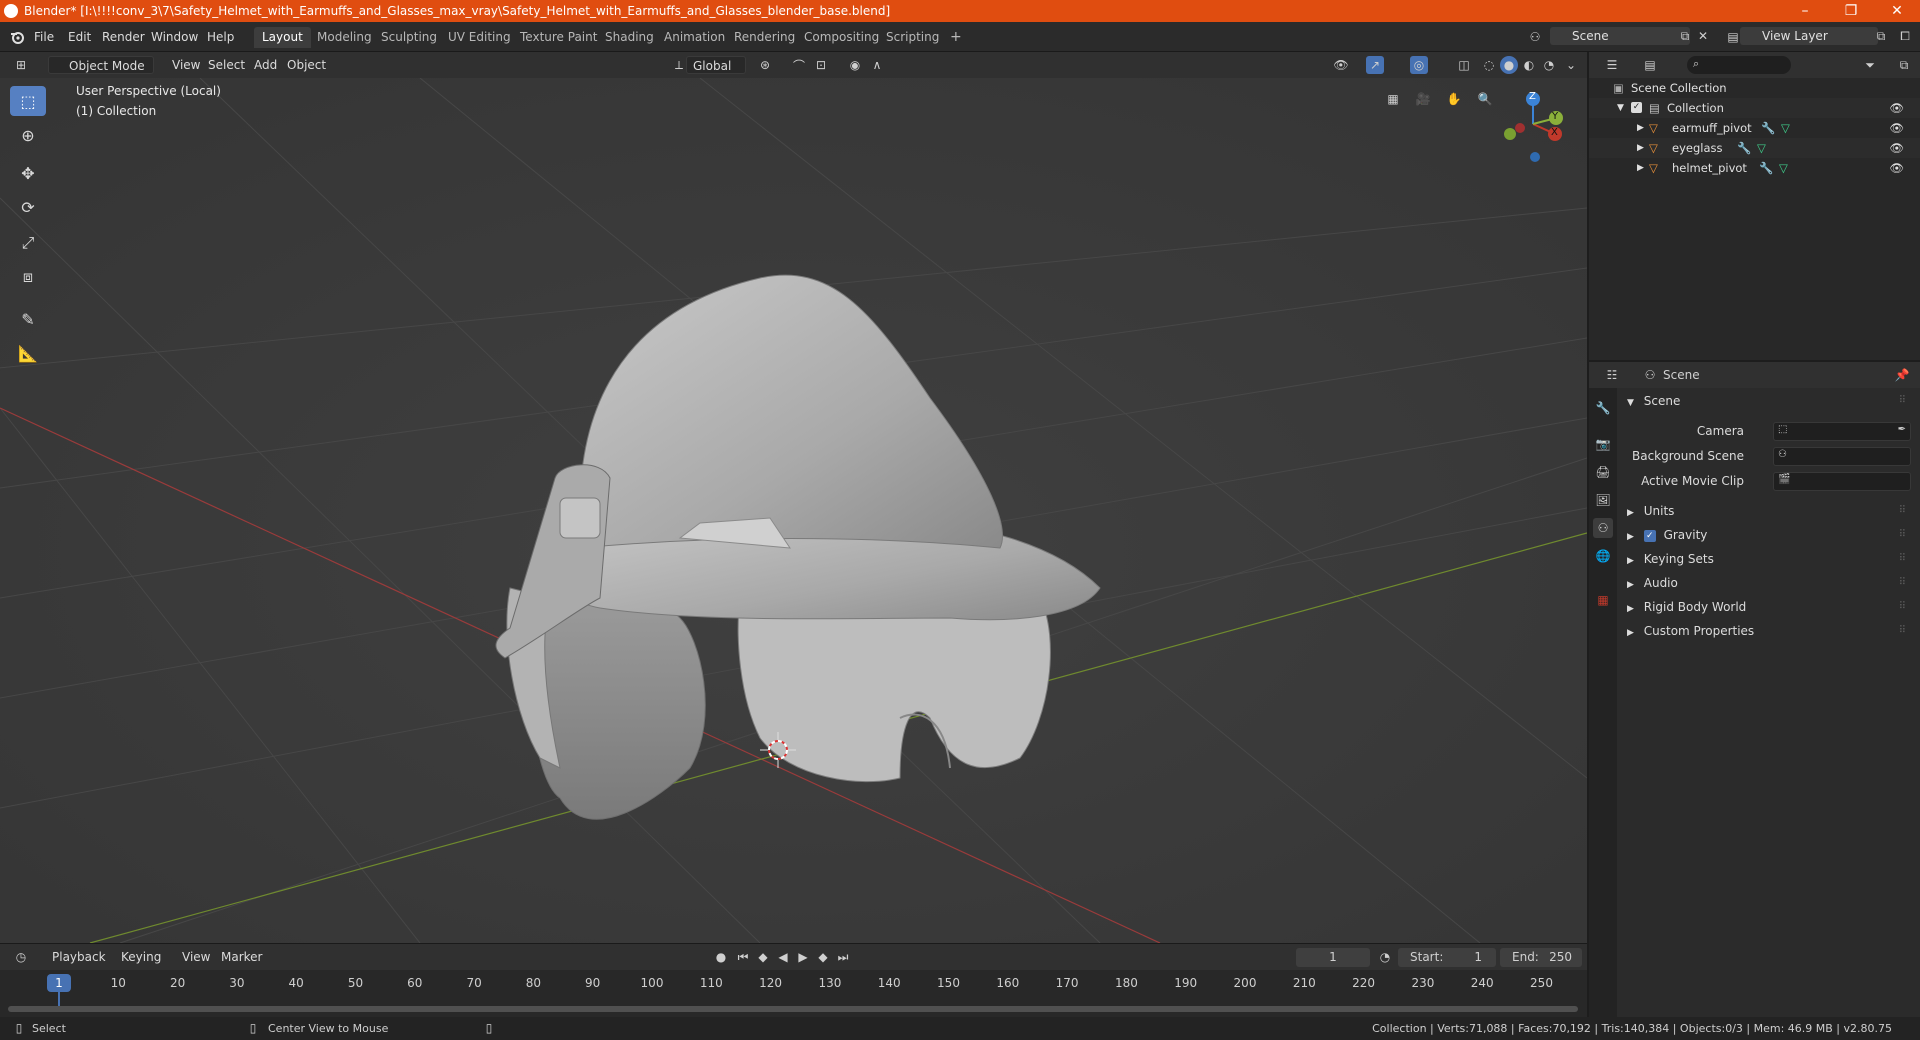 Image resolution: width=1920 pixels, height=1040 pixels. I want to click on tab-uv-editing: UV Editing, so click(479, 37).